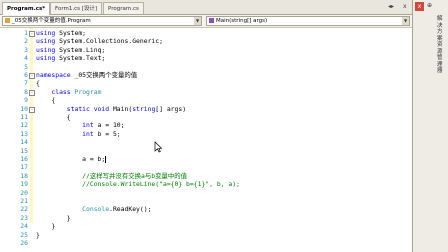  I want to click on close-icon: x, so click(419, 6).